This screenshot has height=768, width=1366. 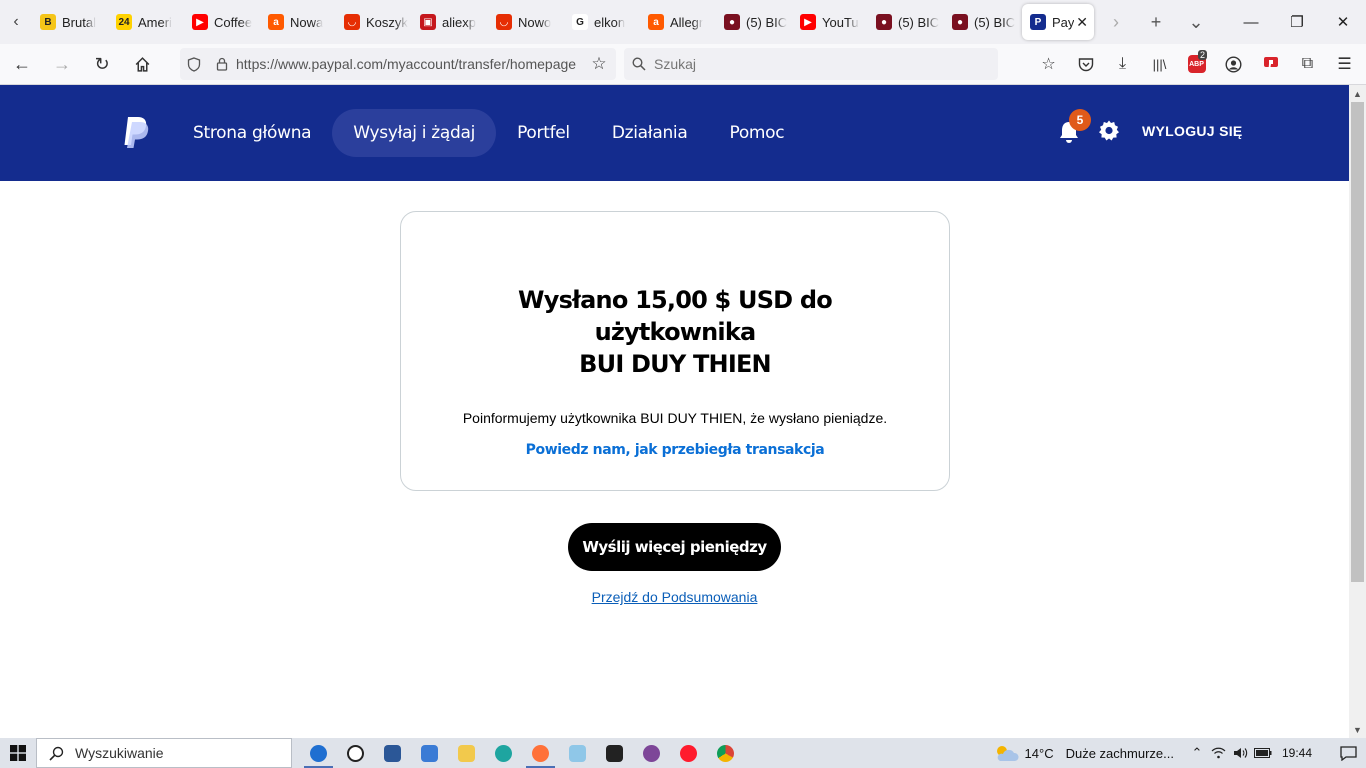 What do you see at coordinates (62, 64) in the screenshot?
I see `forward-button: →` at bounding box center [62, 64].